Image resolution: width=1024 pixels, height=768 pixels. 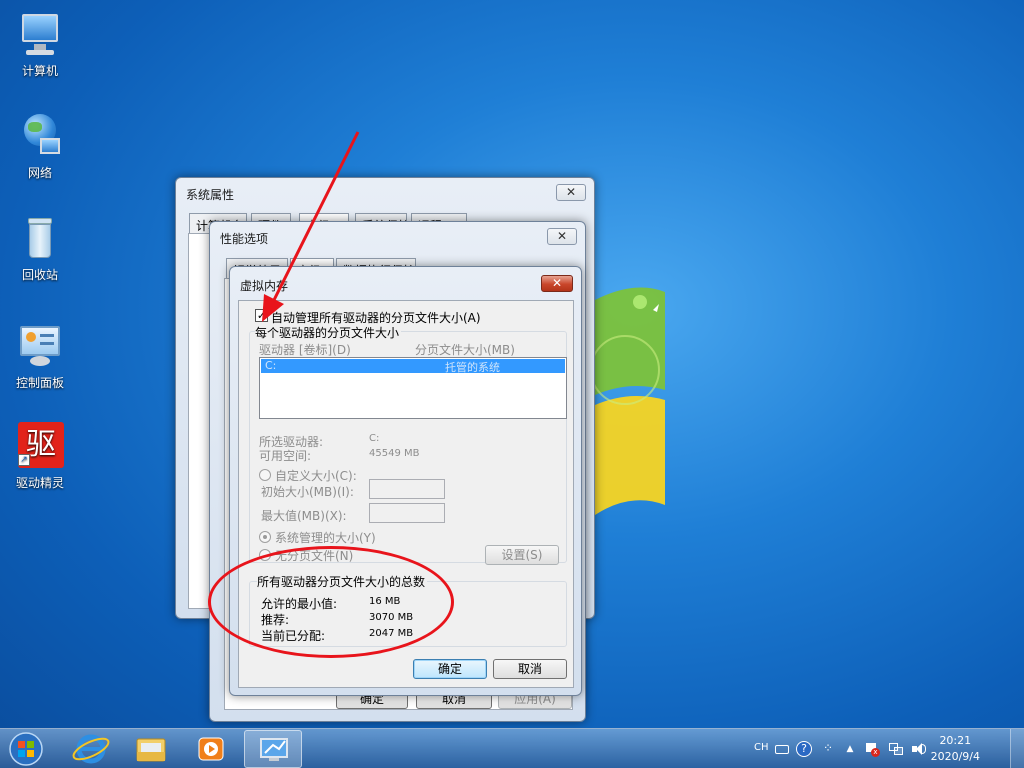 What do you see at coordinates (512, 748) in the screenshot?
I see `taskbar: CH ? ⁘ ▲ x 20:21 2020/9/4` at bounding box center [512, 748].